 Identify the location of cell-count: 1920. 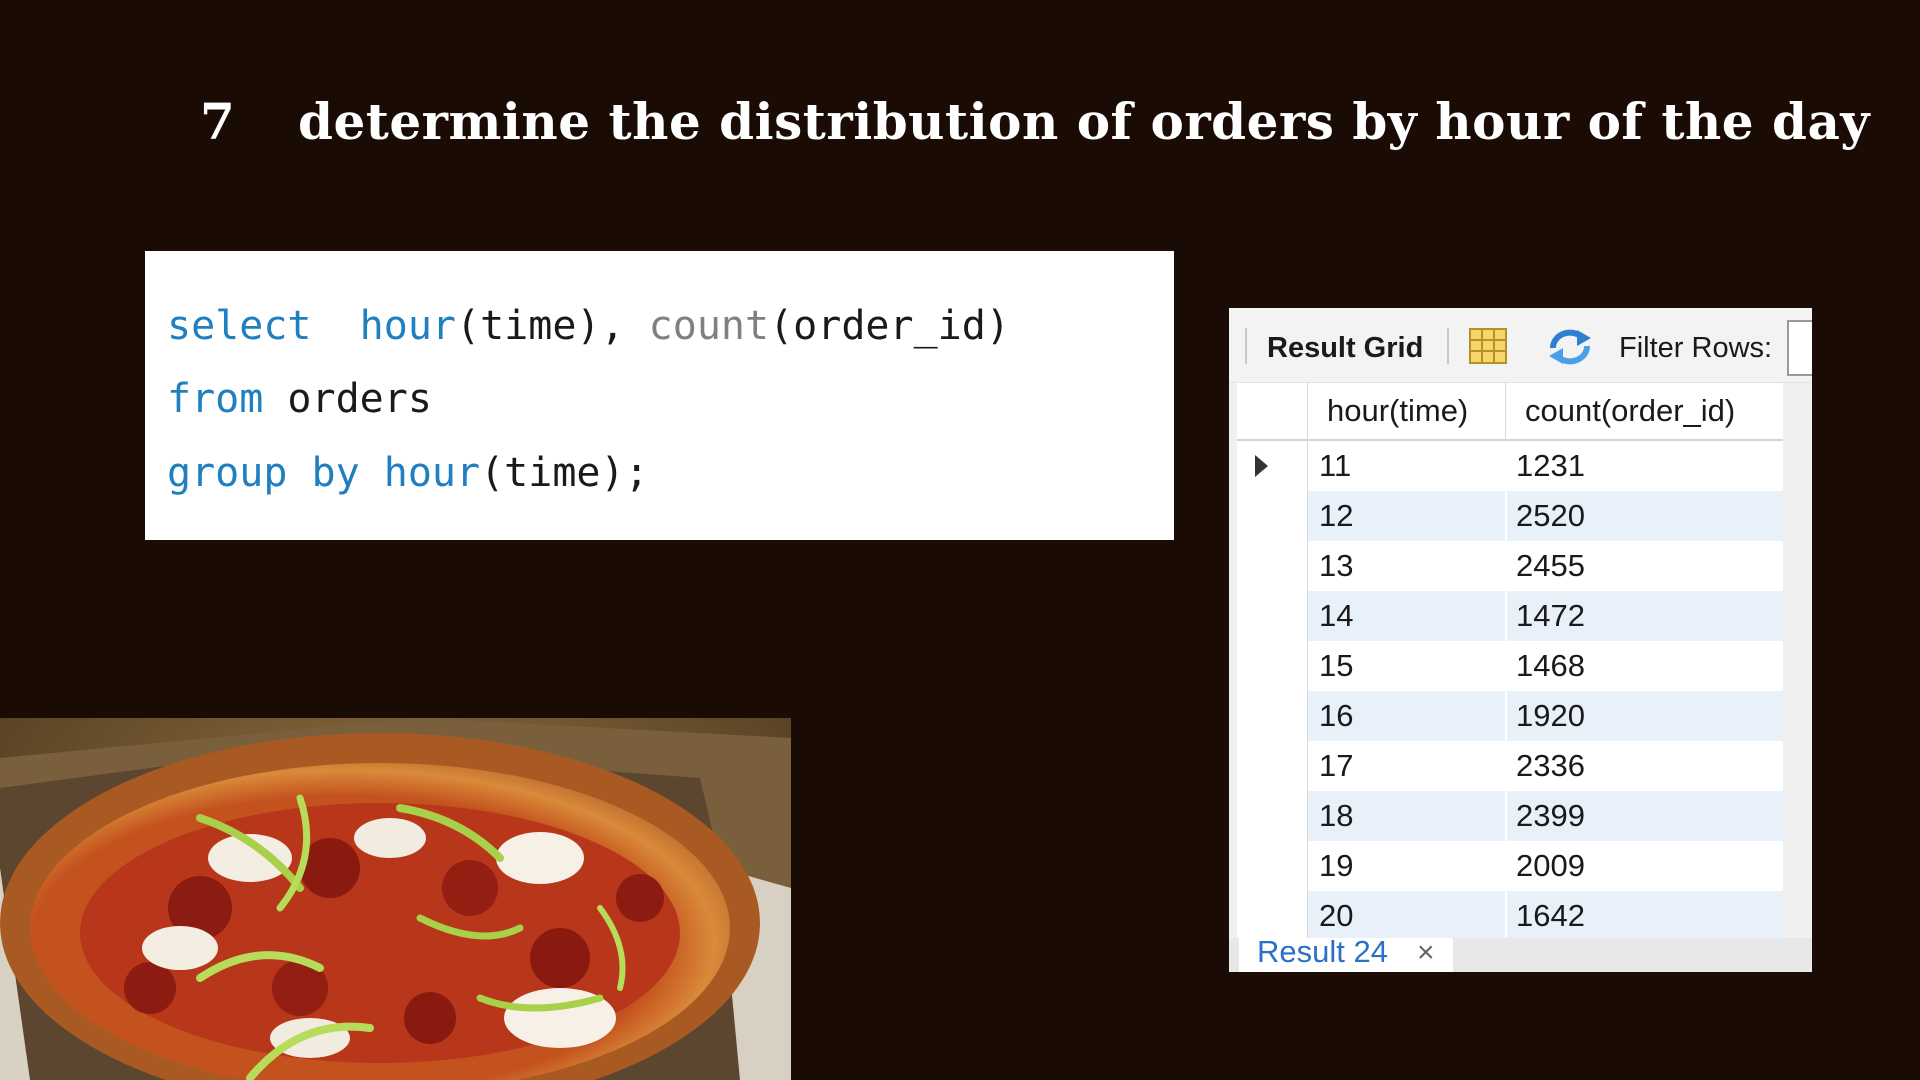
(1550, 716).